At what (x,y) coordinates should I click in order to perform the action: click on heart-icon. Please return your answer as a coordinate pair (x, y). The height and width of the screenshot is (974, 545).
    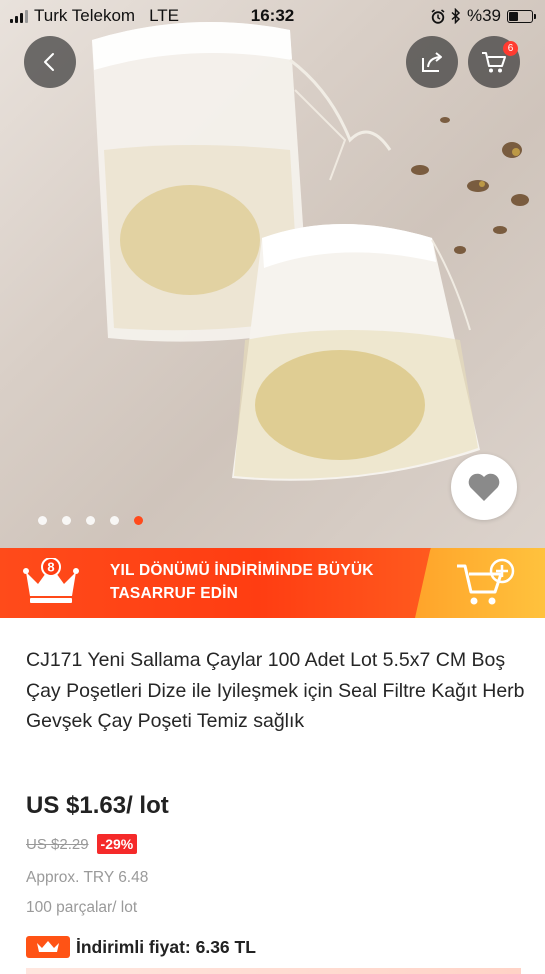
    Looking at the image, I should click on (484, 487).